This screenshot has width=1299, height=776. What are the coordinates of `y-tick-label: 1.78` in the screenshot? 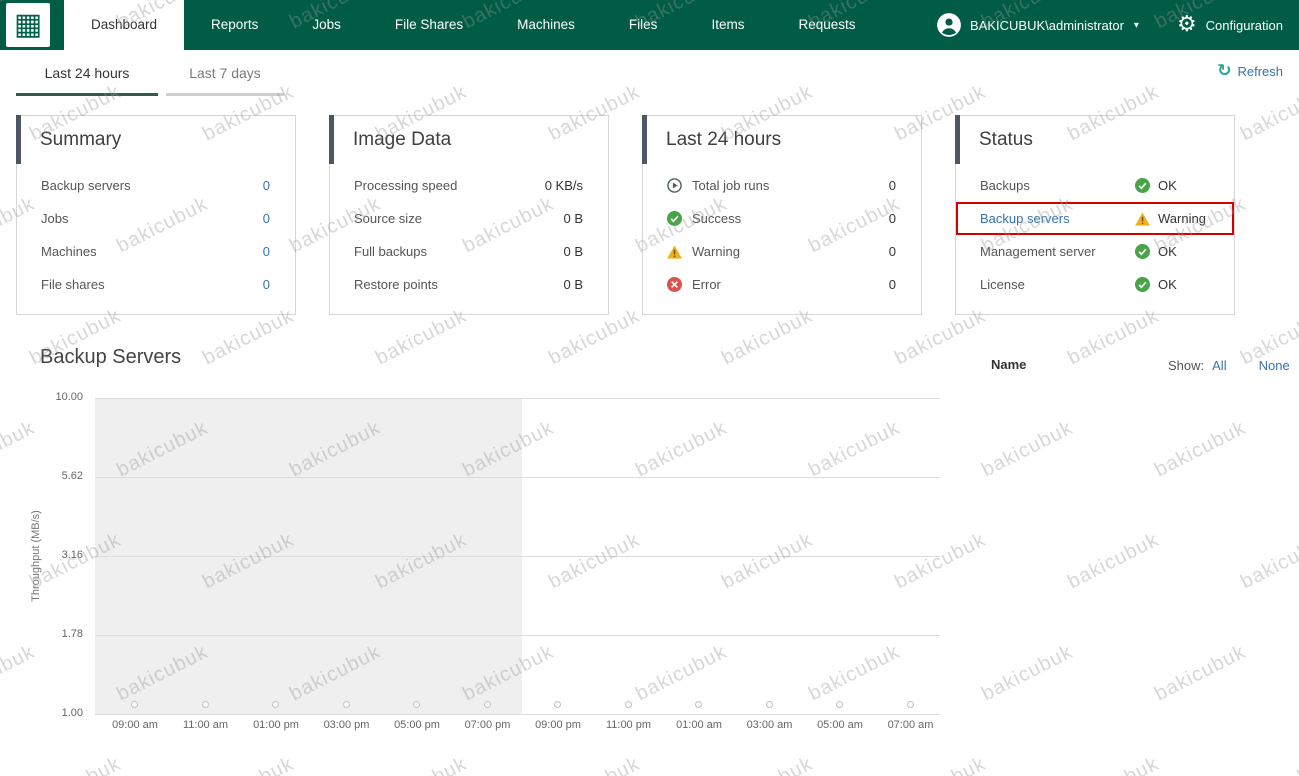 It's located at (72, 634).